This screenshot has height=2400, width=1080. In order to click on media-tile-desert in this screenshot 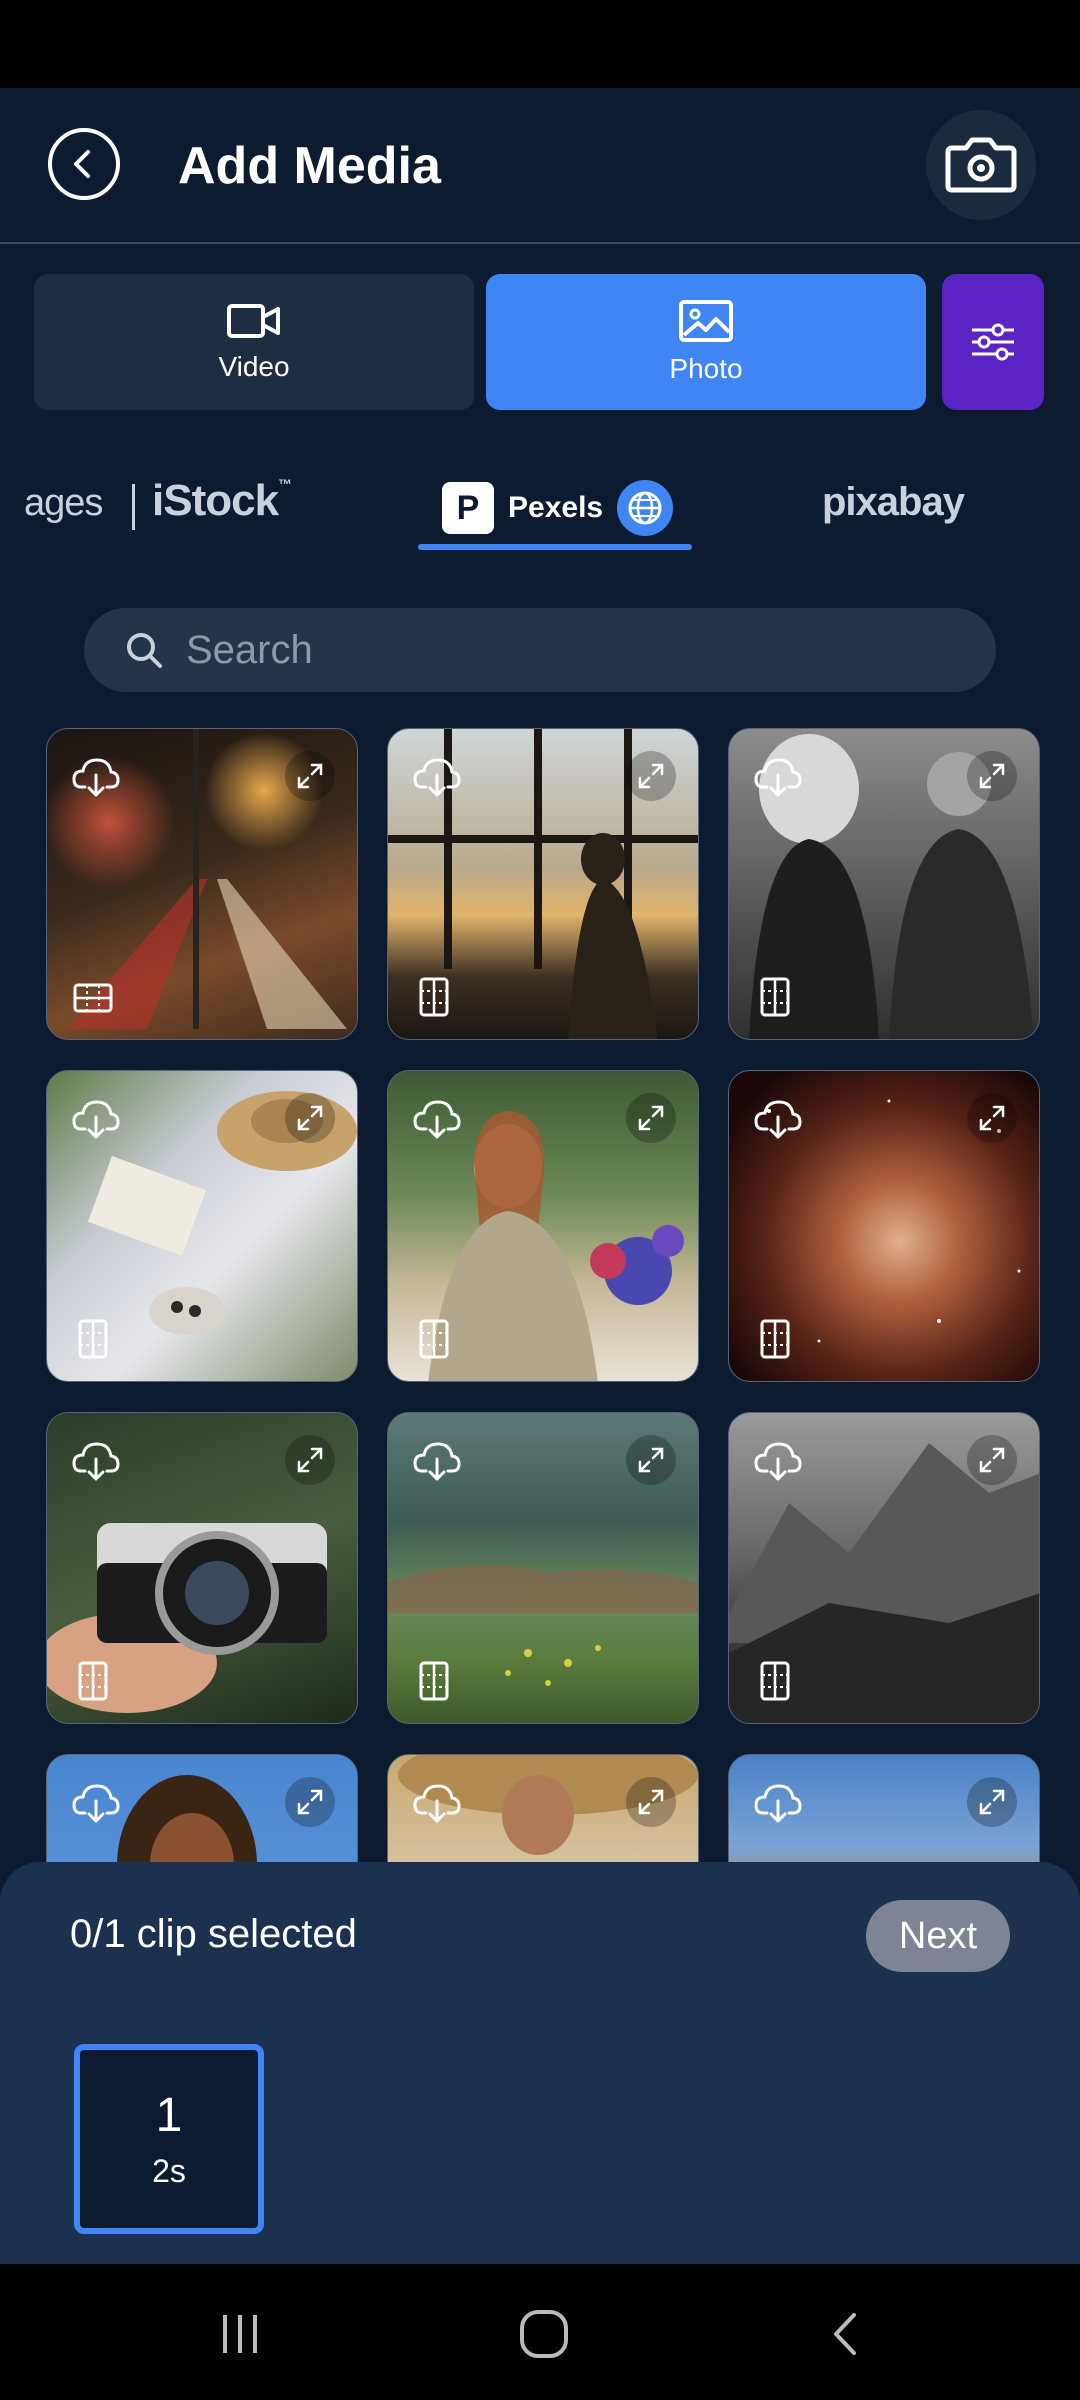, I will do `click(884, 1808)`.